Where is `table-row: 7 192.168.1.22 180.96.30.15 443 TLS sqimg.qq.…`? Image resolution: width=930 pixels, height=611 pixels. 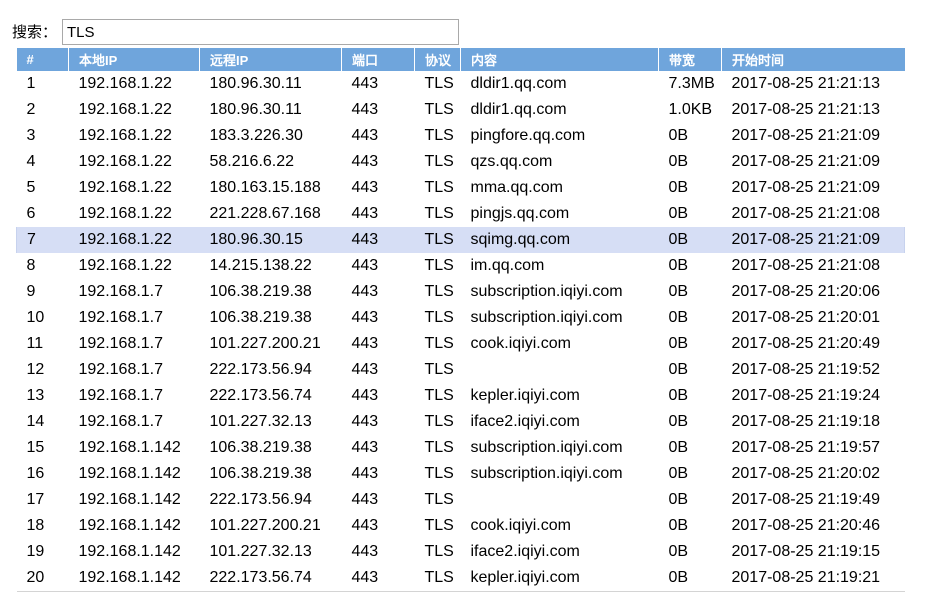
table-row: 7 192.168.1.22 180.96.30.15 443 TLS sqimg.qq.… is located at coordinates (460, 240).